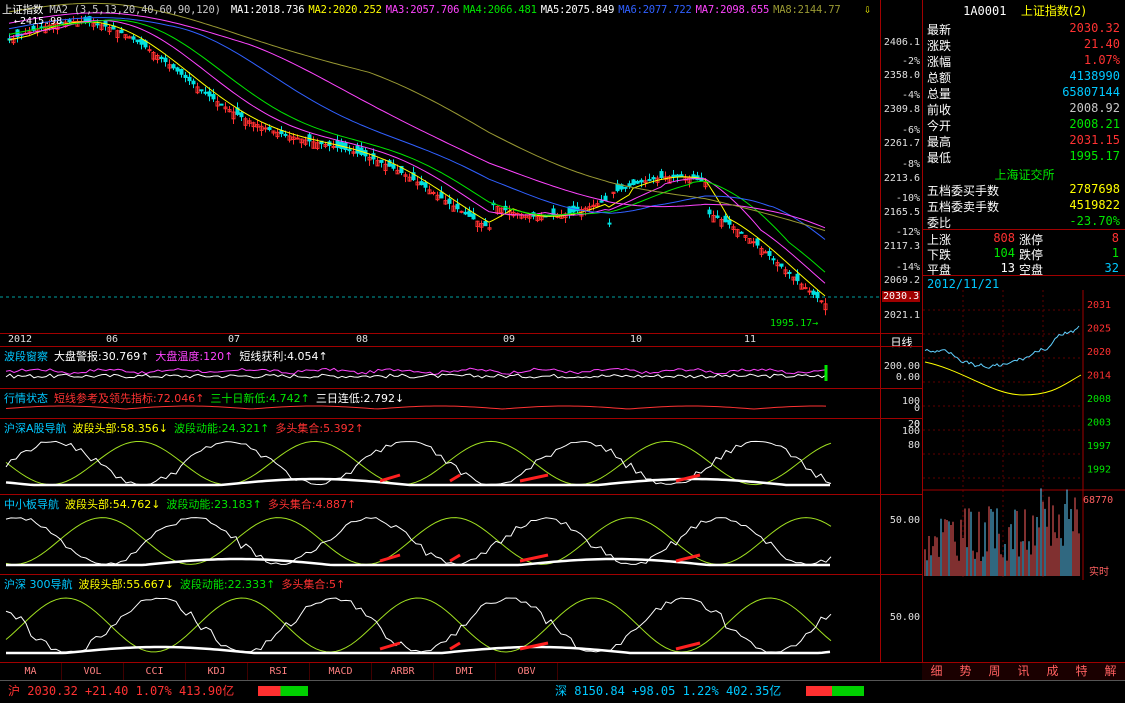  I want to click on tab-ma: MA, so click(31, 671).